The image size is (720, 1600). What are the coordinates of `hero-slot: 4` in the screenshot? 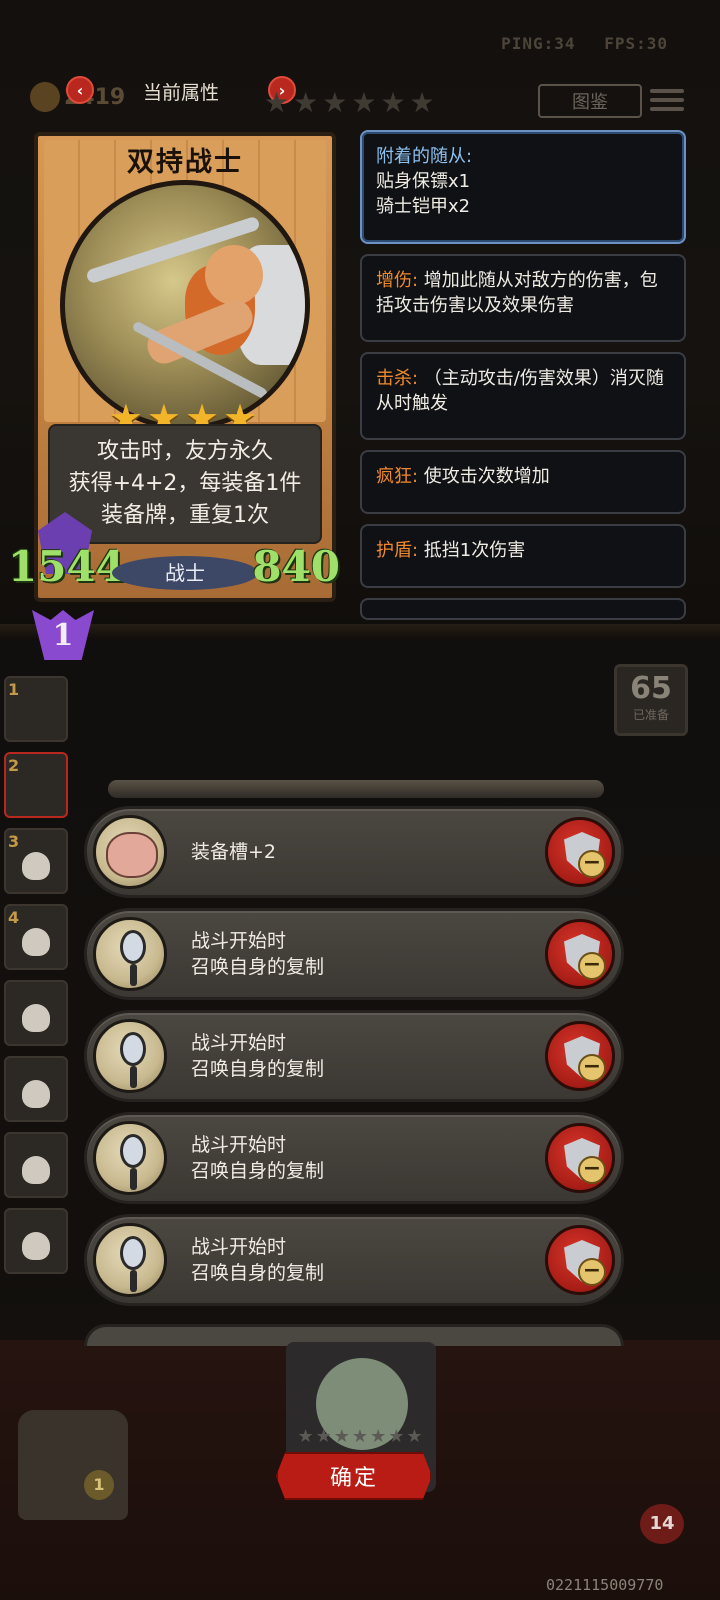 It's located at (36, 937).